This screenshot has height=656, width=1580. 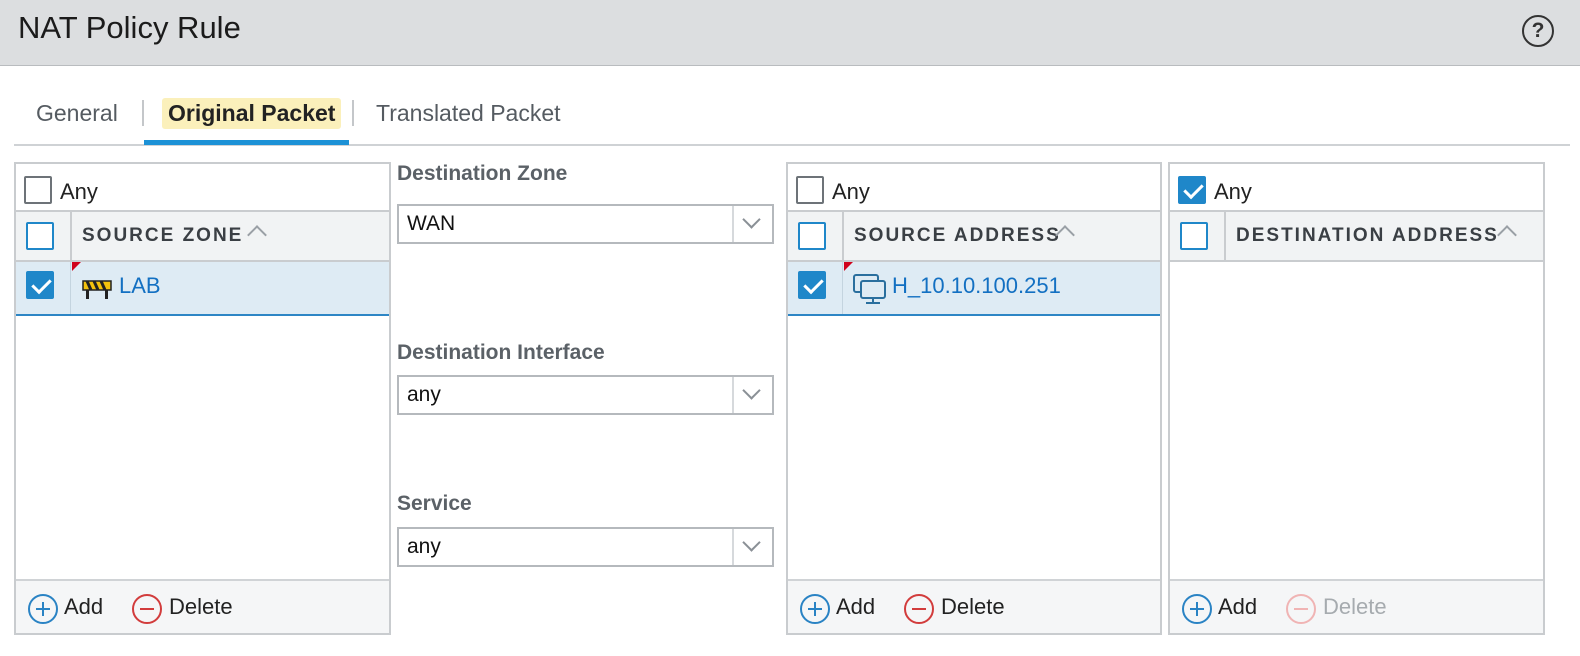 I want to click on source-zone-grid-header: SOURCE ZONE, so click(x=202, y=236).